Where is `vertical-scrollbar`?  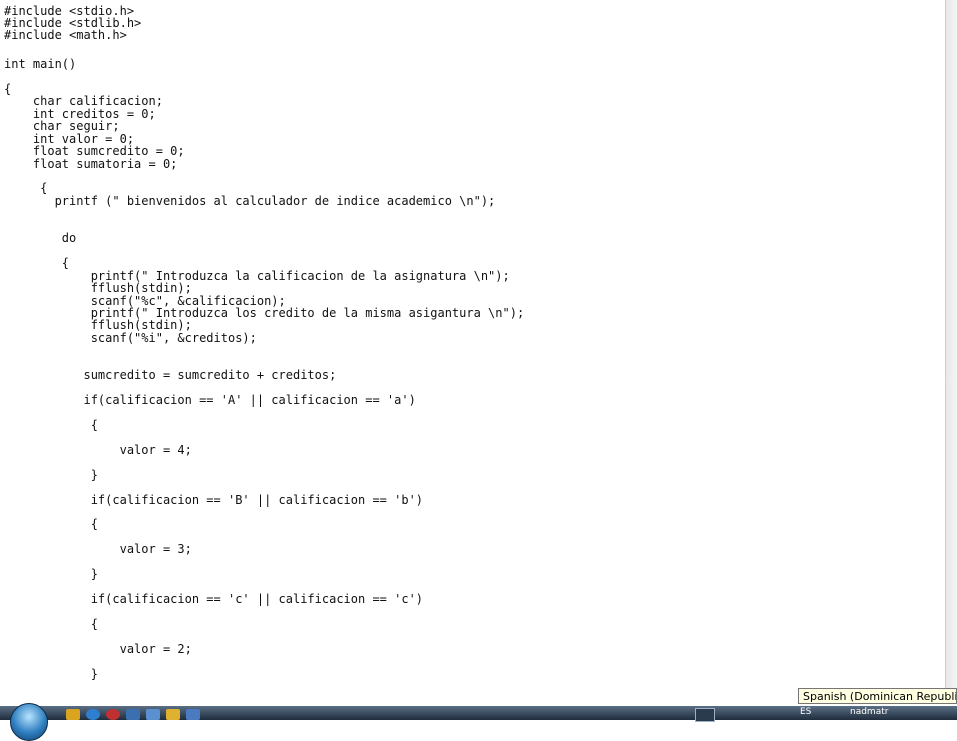
vertical-scrollbar is located at coordinates (951, 345).